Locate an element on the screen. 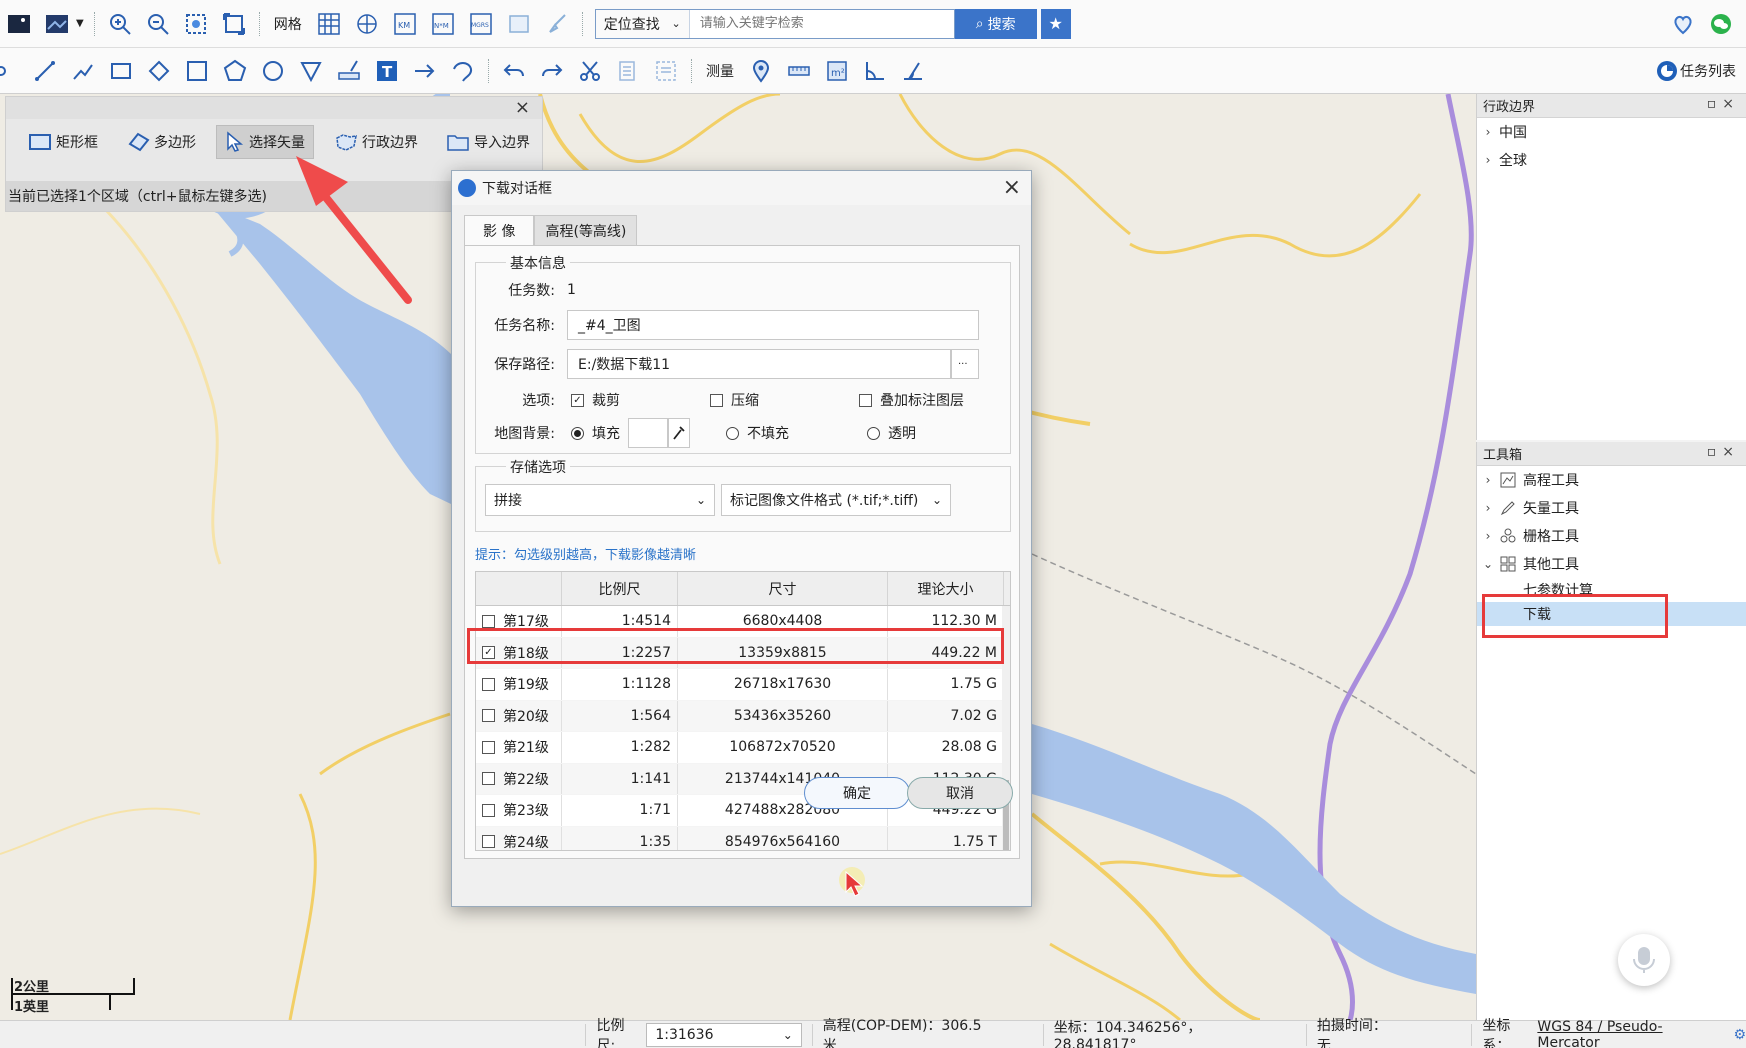 This screenshot has height=1048, width=1746. angle-icon is located at coordinates (875, 71).